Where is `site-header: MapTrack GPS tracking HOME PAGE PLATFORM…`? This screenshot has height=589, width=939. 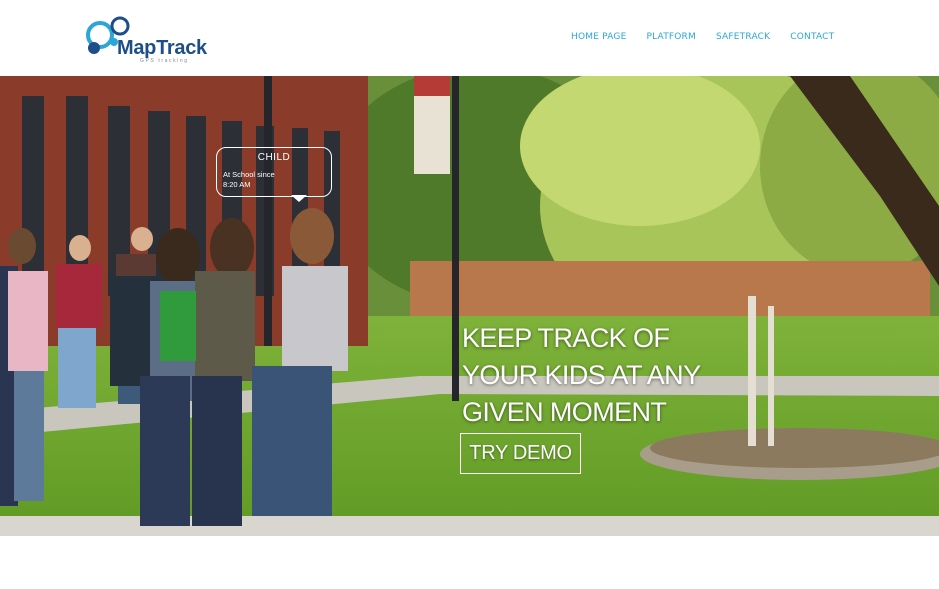 site-header: MapTrack GPS tracking HOME PAGE PLATFORM… is located at coordinates (469, 38).